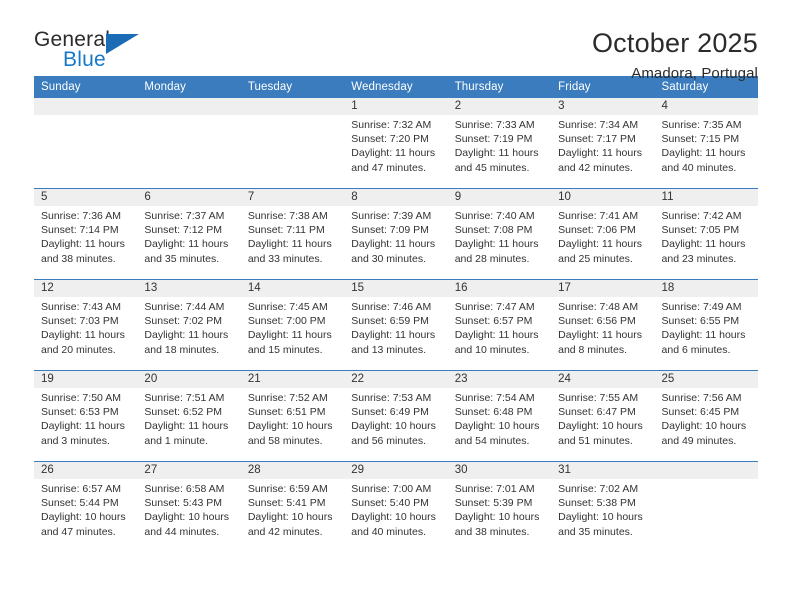 This screenshot has width=792, height=612. What do you see at coordinates (396, 87) in the screenshot?
I see `weekday-header-wednesday: Wednesday` at bounding box center [396, 87].